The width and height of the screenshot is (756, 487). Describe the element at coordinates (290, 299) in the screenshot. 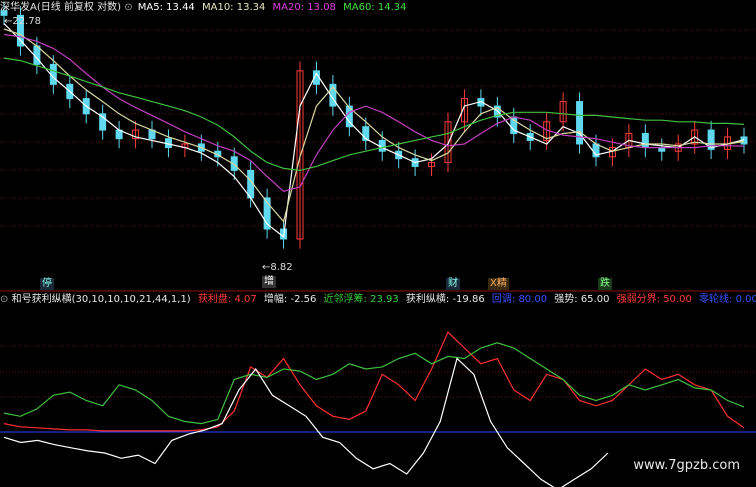

I see `indicator-increase: 增幅: -2.56` at that location.